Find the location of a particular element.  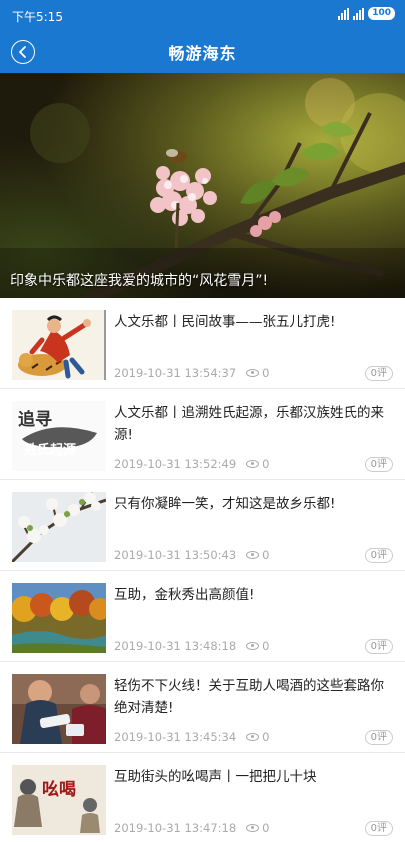

news-title: 人文乐都丨民间故事——张五儿打虎! is located at coordinates (225, 322).